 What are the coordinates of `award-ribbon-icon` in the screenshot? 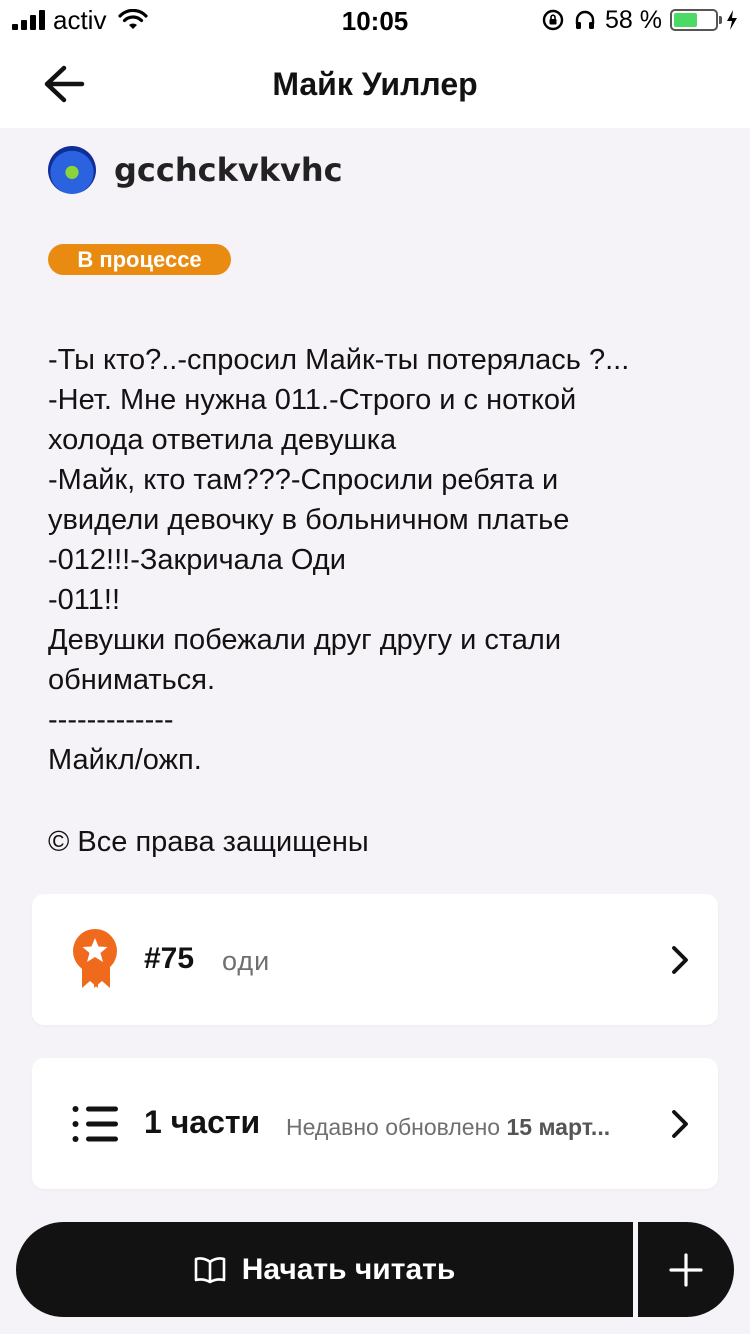 It's located at (95, 958).